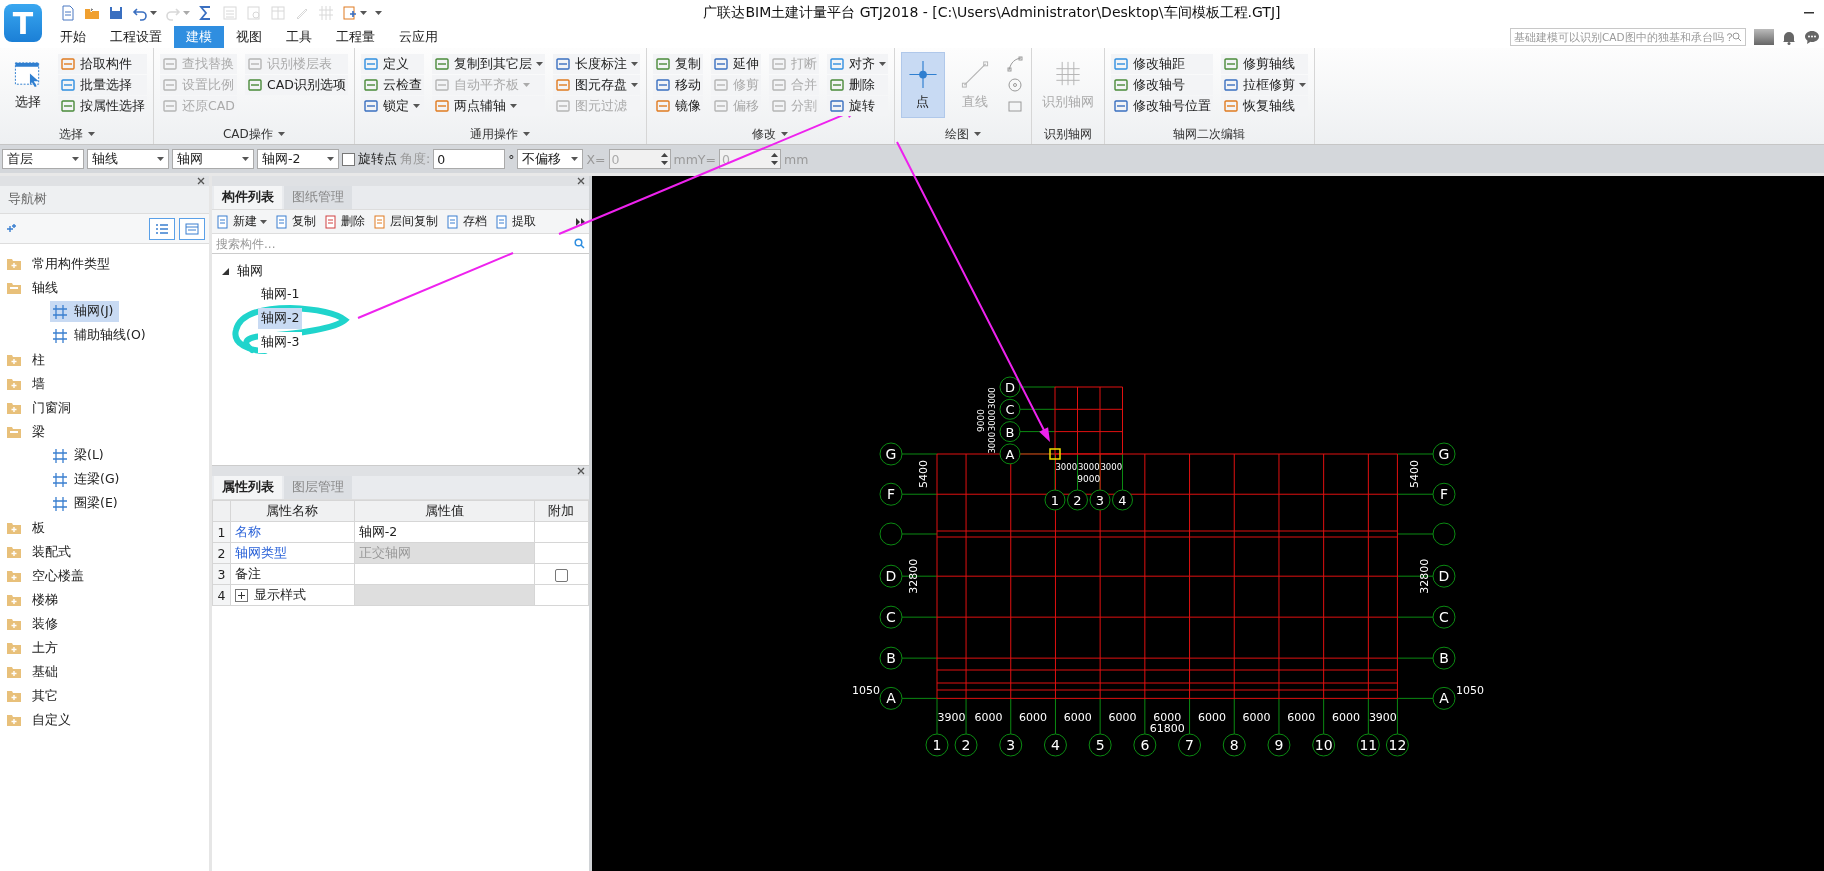 This screenshot has height=871, width=1824. I want to click on tree-item: 自定义, so click(104, 720).